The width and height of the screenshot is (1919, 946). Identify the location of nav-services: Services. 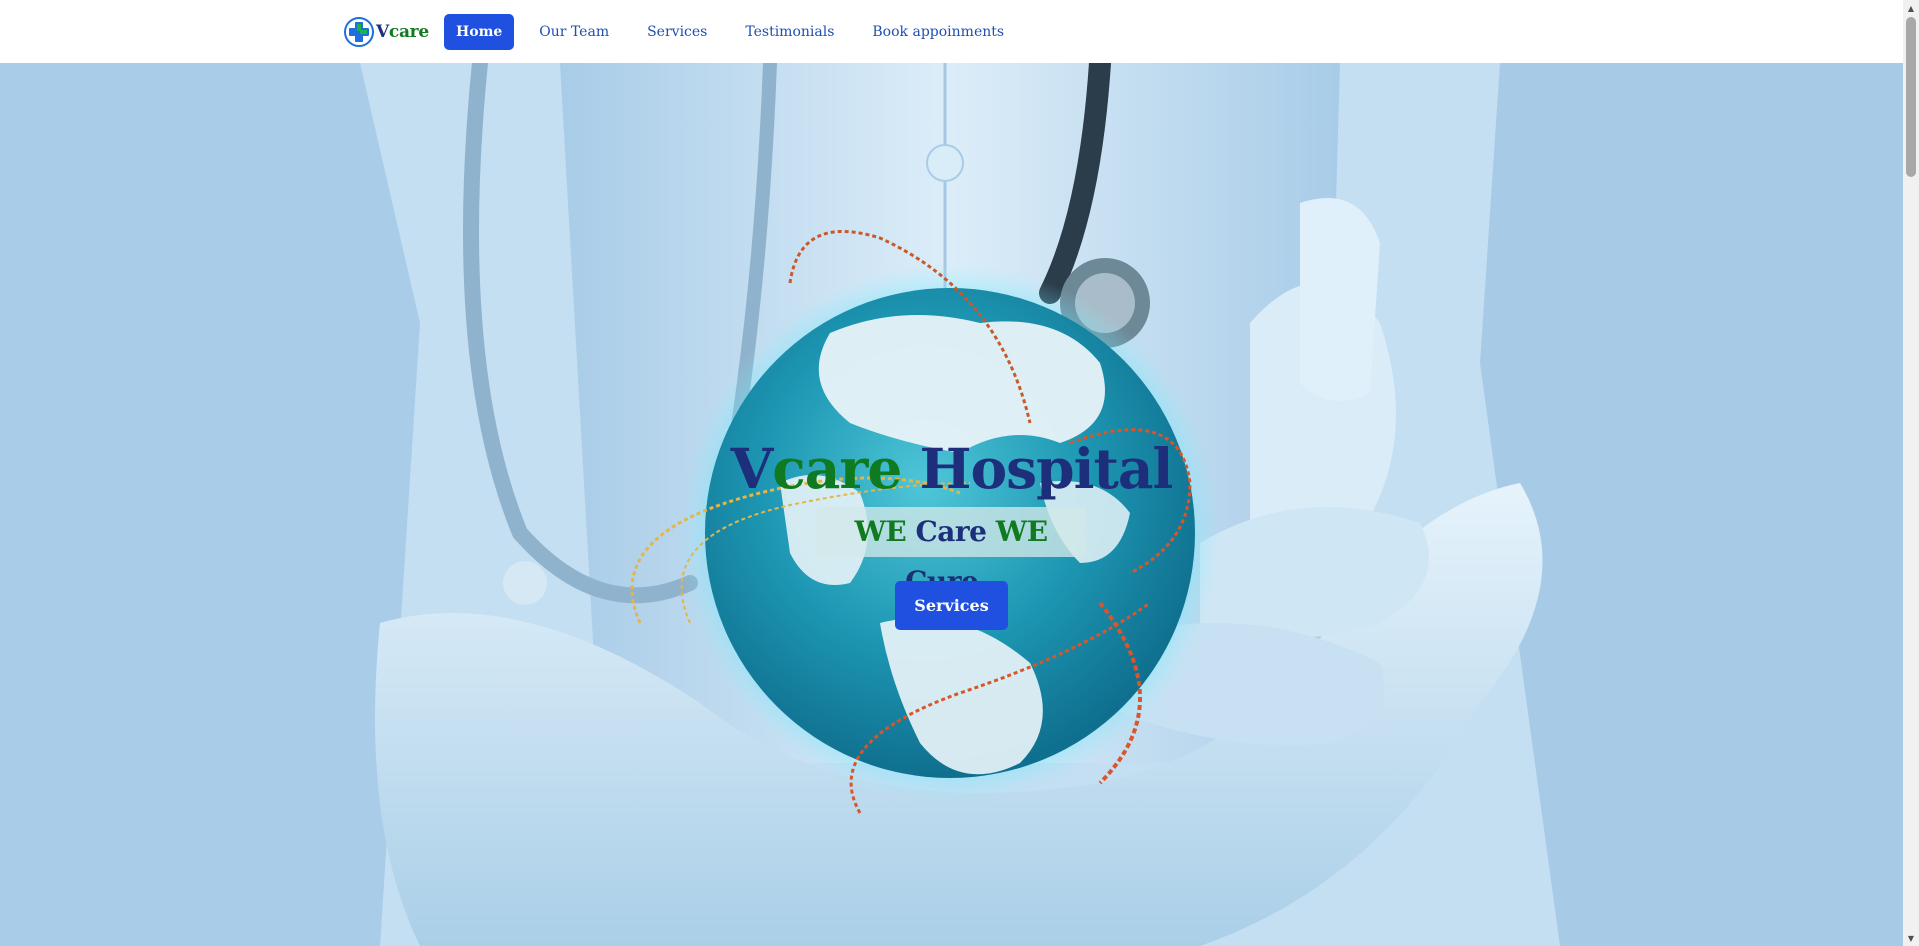
(677, 32).